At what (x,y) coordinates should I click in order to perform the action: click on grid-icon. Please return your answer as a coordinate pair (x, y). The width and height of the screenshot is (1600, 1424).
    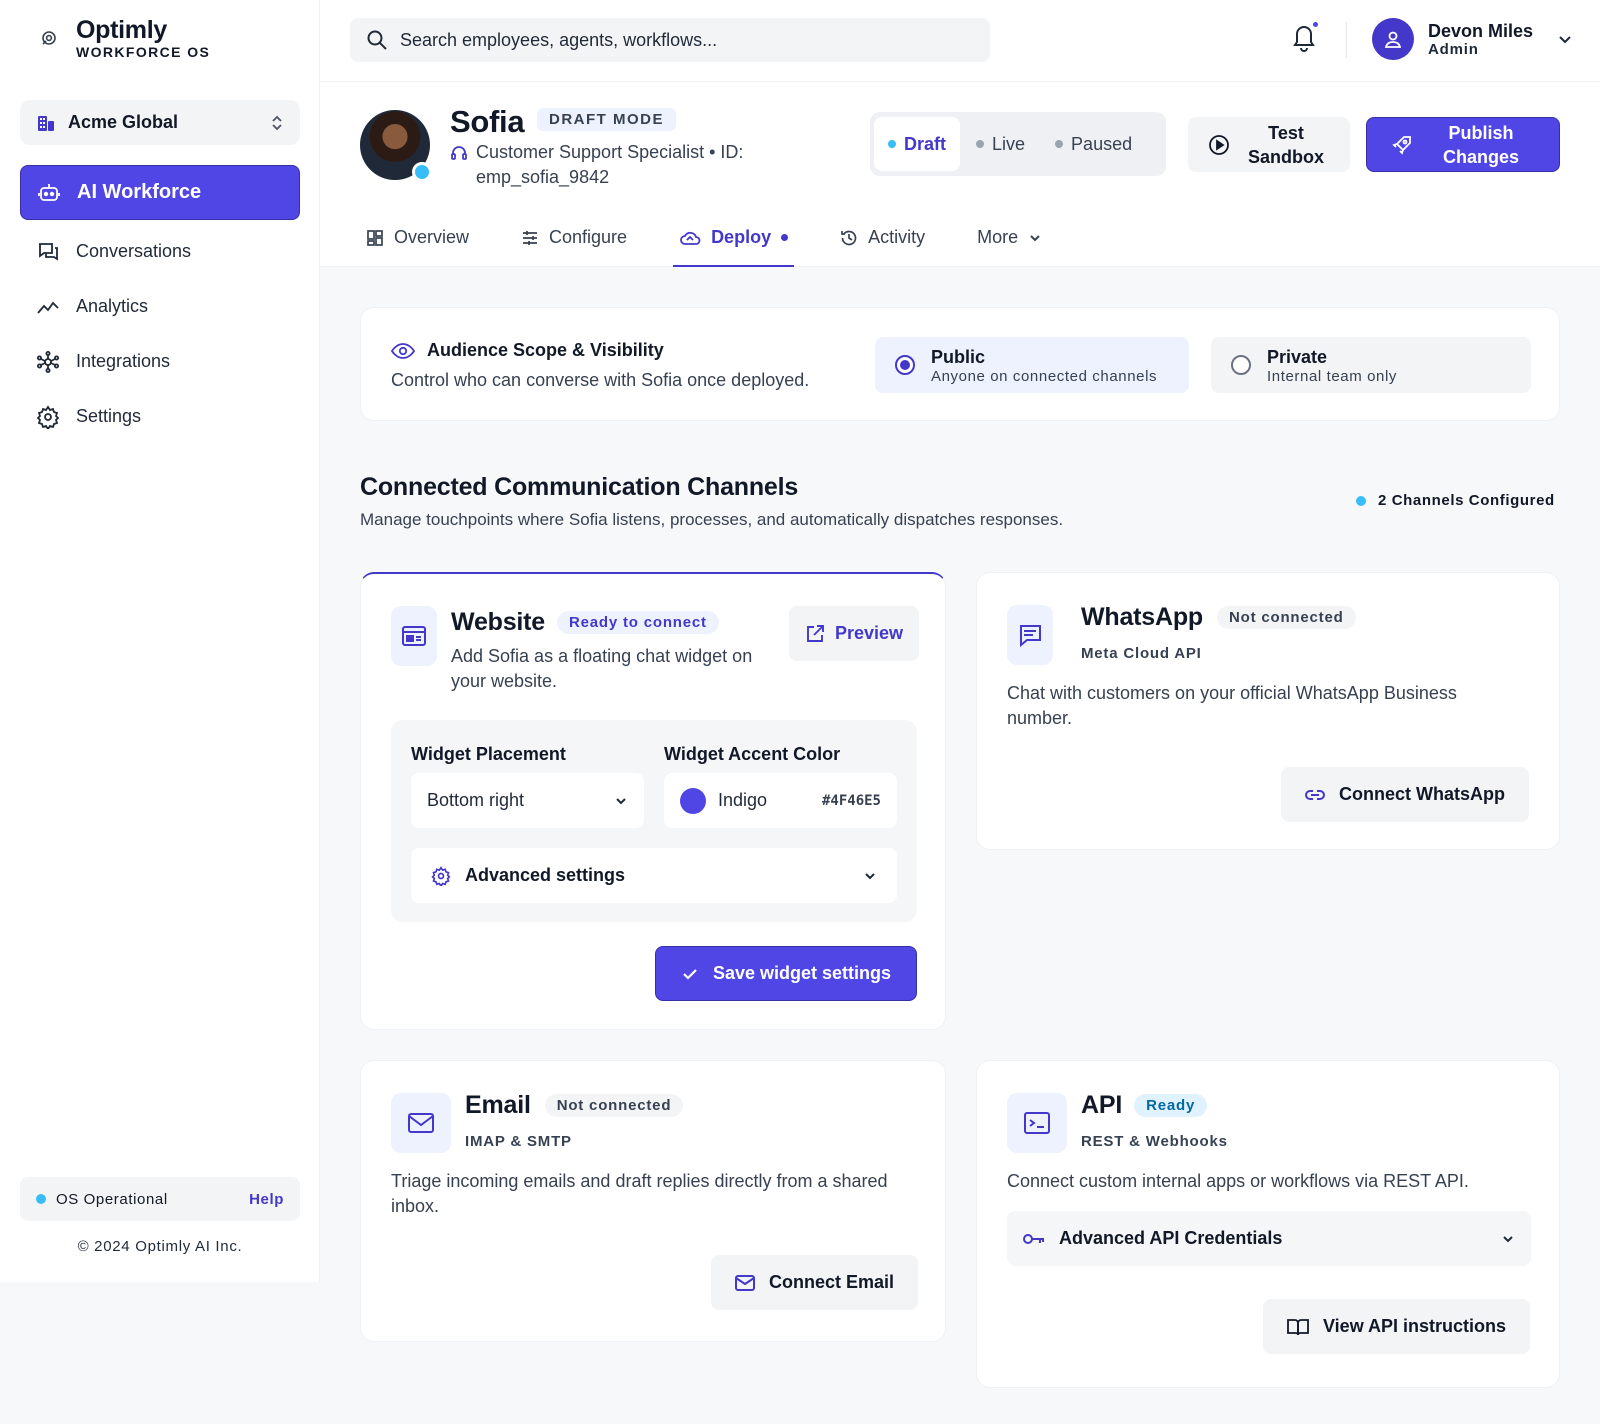
    Looking at the image, I should click on (375, 238).